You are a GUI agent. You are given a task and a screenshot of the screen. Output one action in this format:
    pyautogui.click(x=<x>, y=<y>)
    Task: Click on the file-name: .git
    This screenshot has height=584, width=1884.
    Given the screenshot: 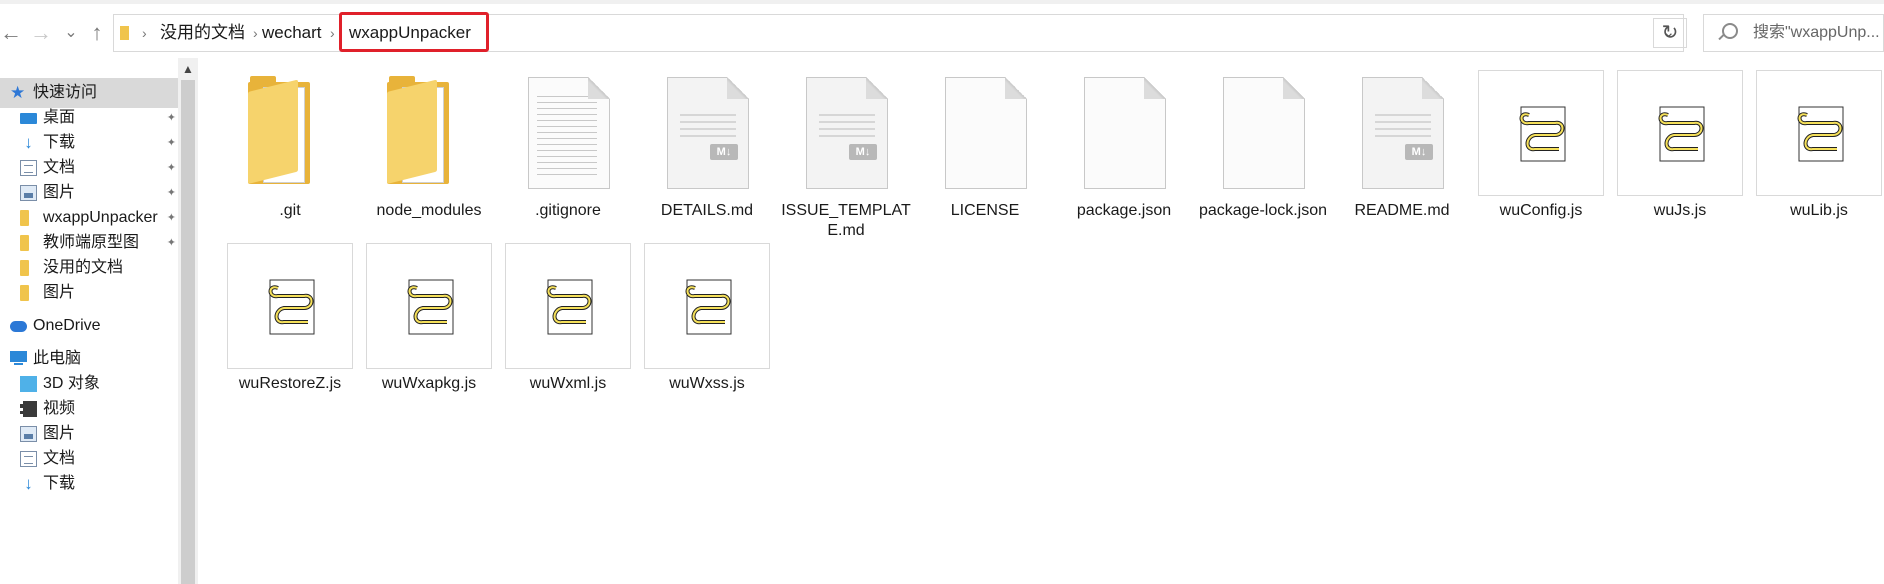 What is the action you would take?
    pyautogui.click(x=290, y=210)
    